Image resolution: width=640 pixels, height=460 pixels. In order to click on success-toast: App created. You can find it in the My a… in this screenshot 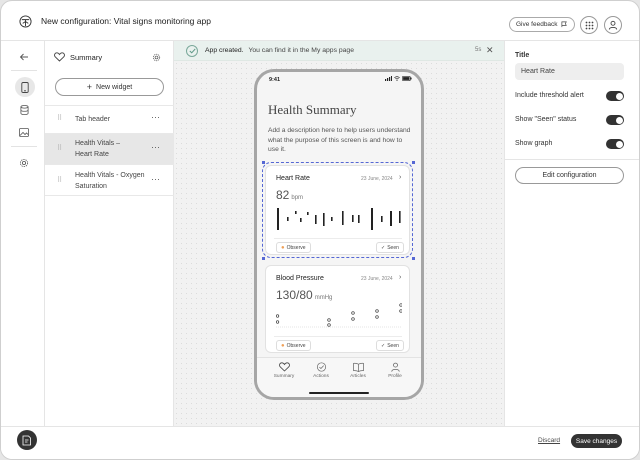, I will do `click(339, 51)`.